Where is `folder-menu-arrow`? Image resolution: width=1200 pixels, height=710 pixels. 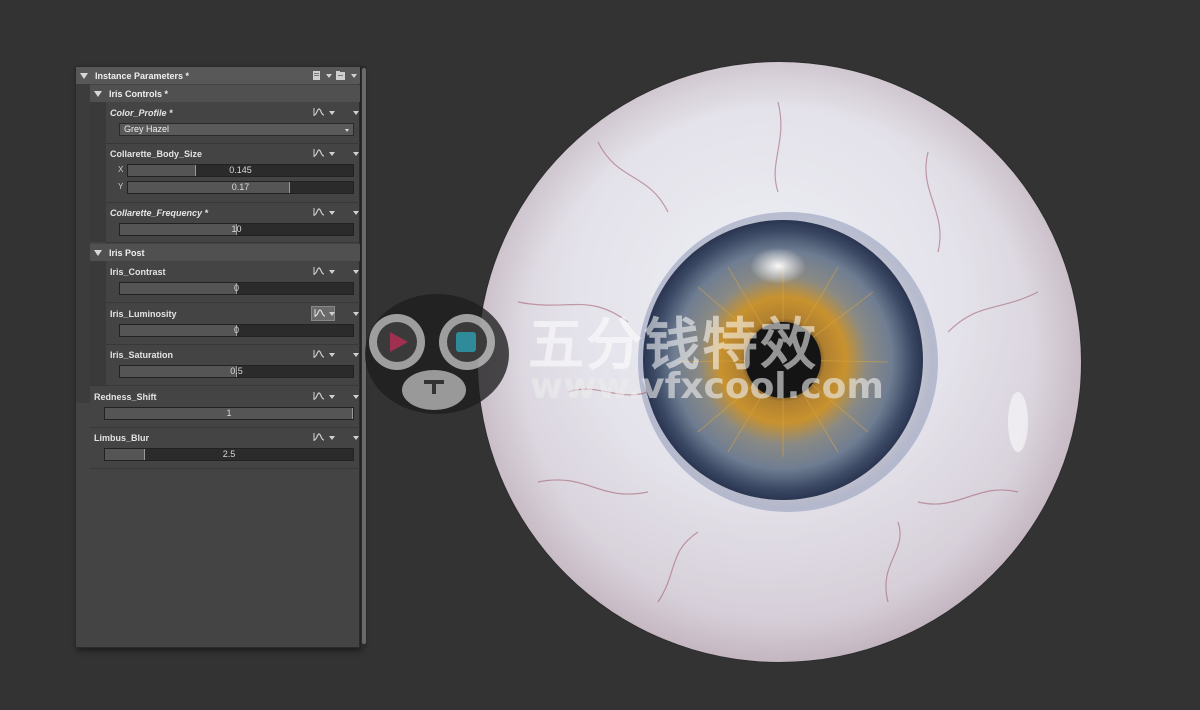
folder-menu-arrow is located at coordinates (354, 76).